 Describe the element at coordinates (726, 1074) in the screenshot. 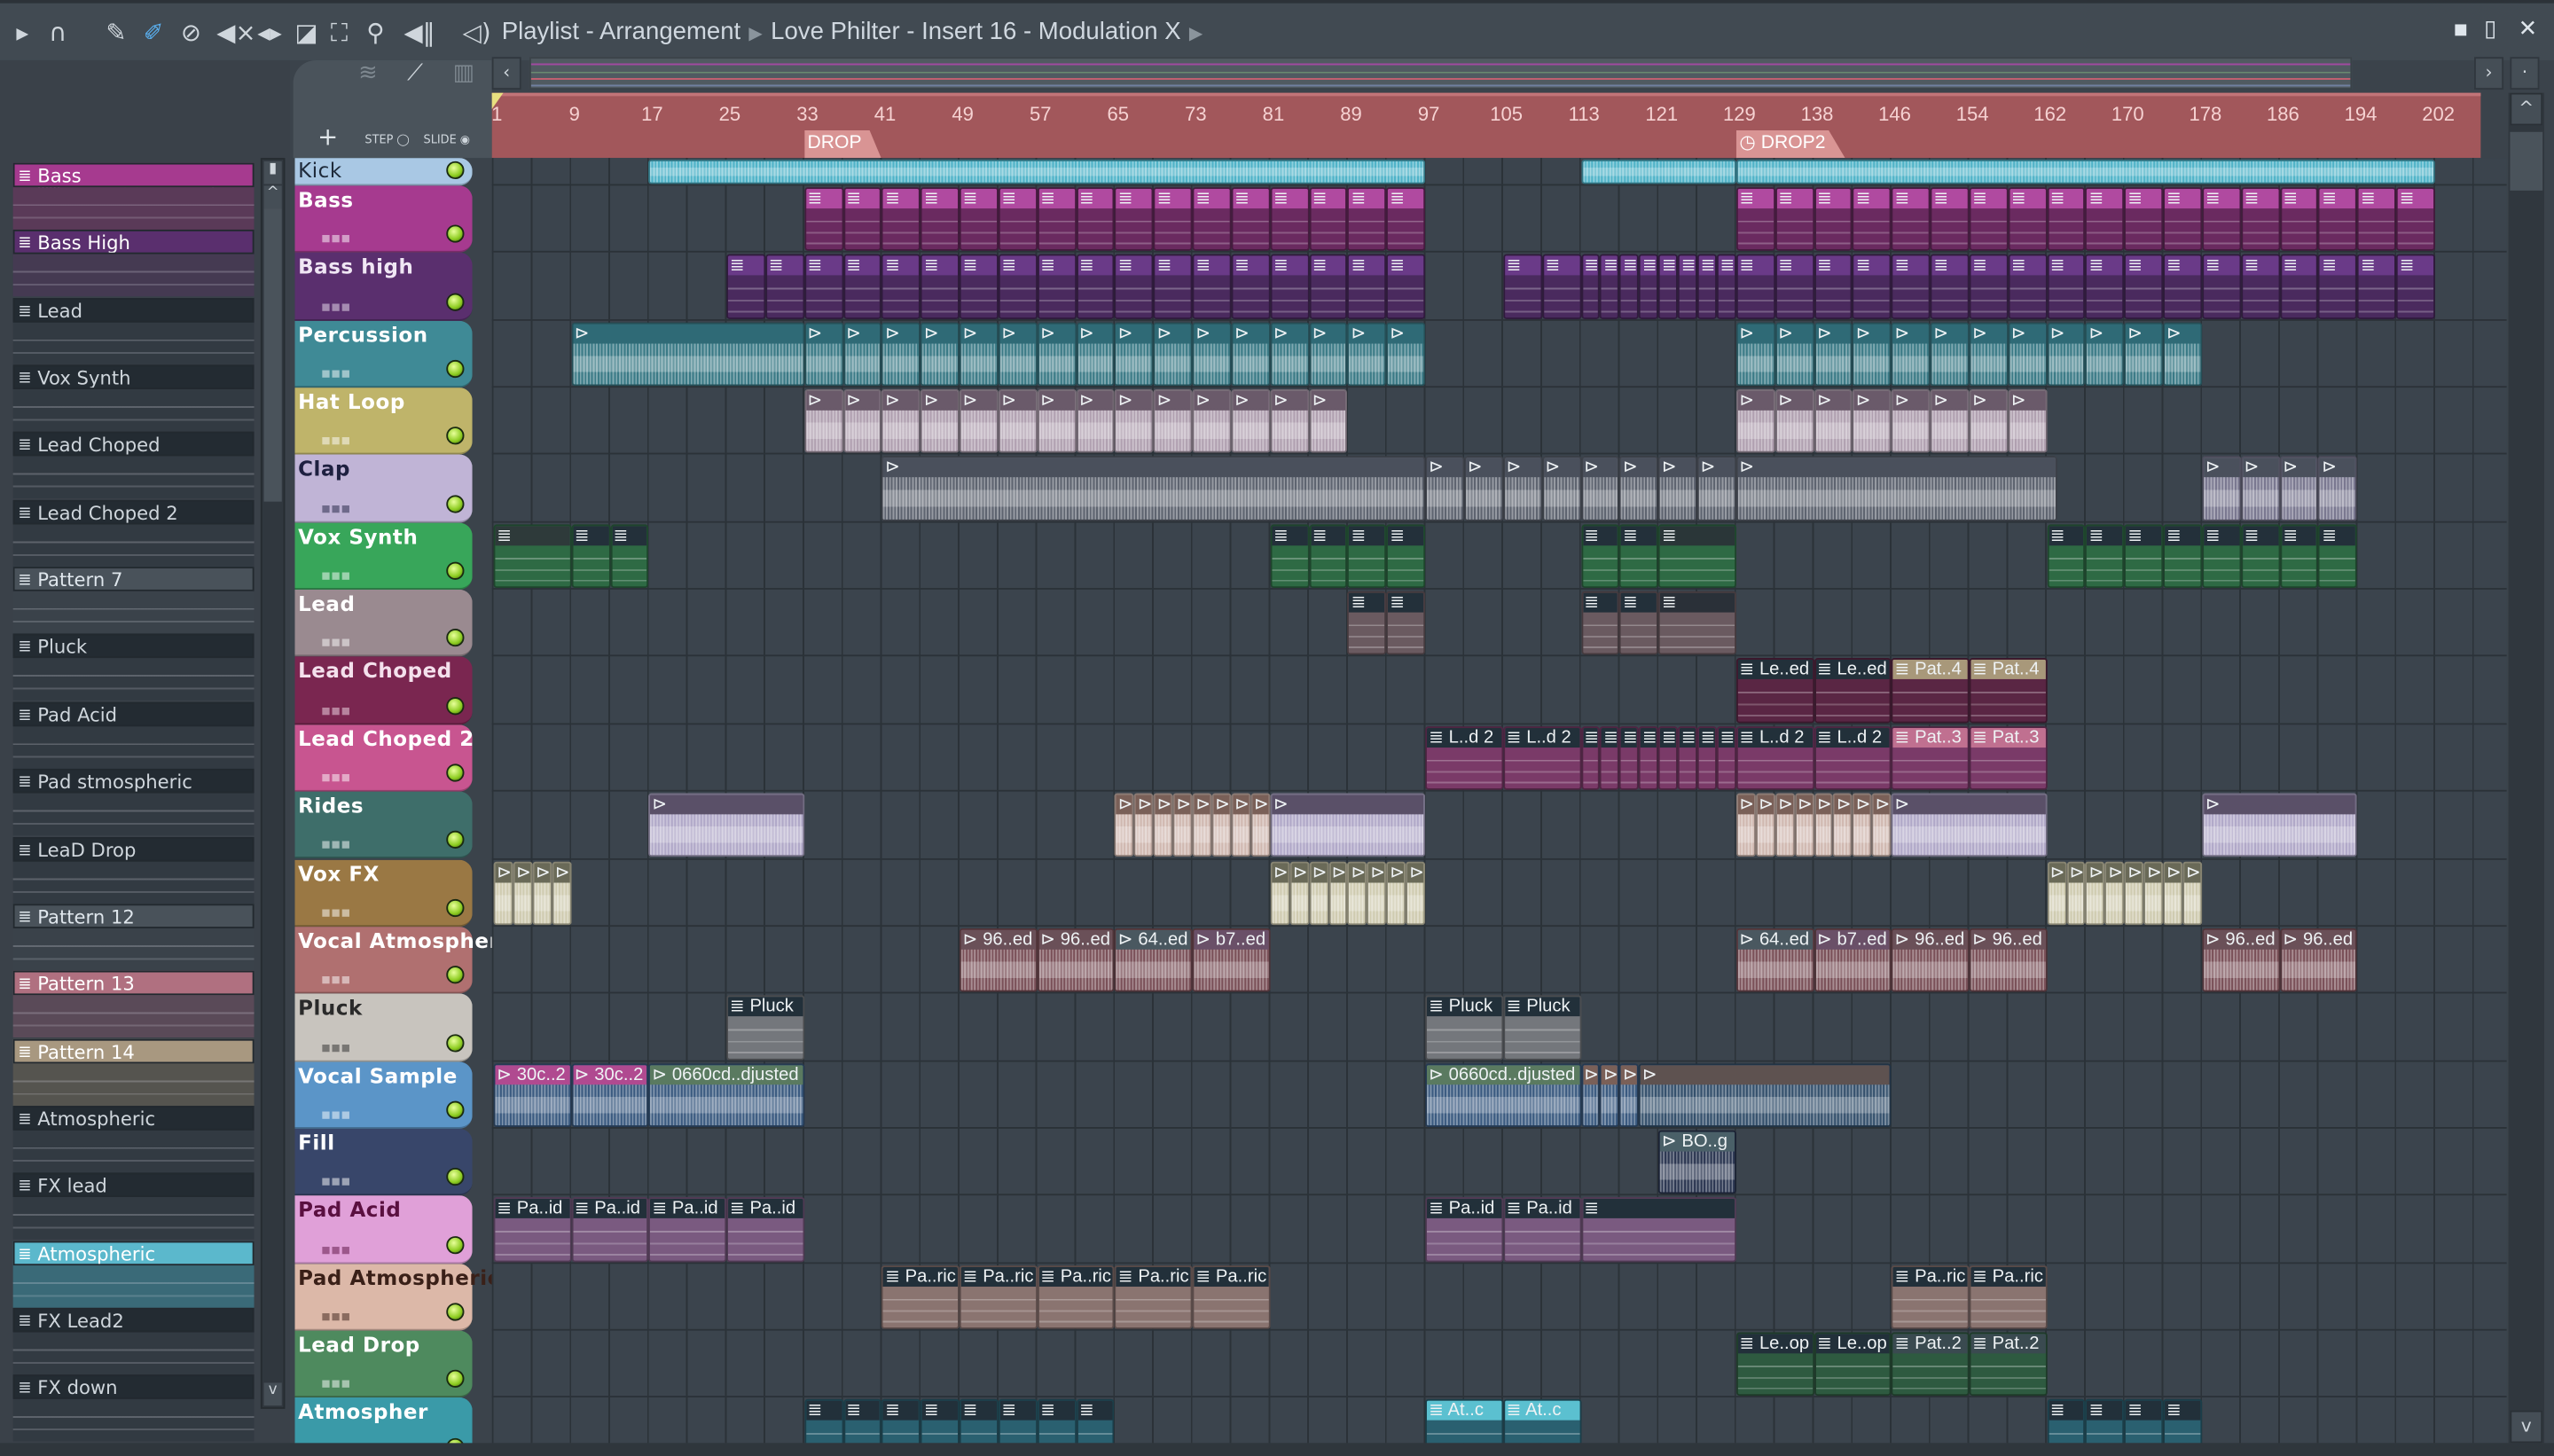

I see `clip-header: ⊳ 0660cd..djusted` at that location.